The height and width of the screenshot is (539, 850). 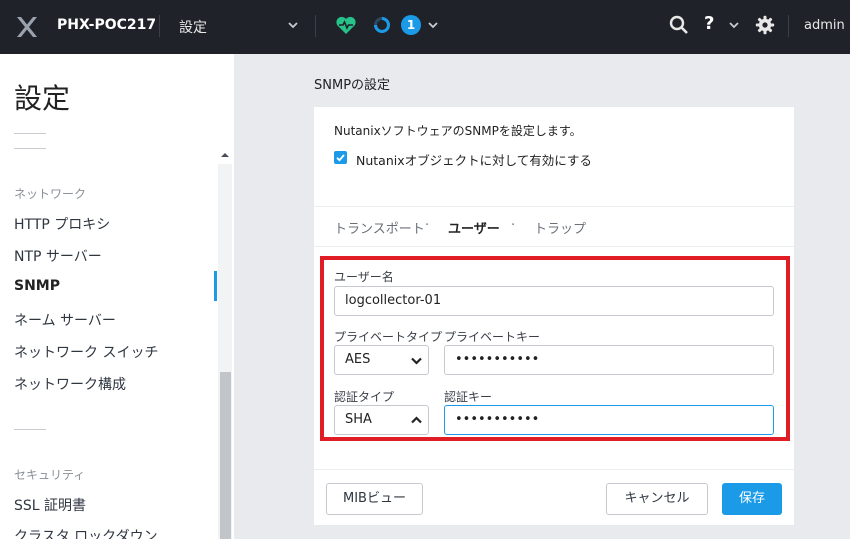 What do you see at coordinates (346, 25) in the screenshot?
I see `health-heart-icon` at bounding box center [346, 25].